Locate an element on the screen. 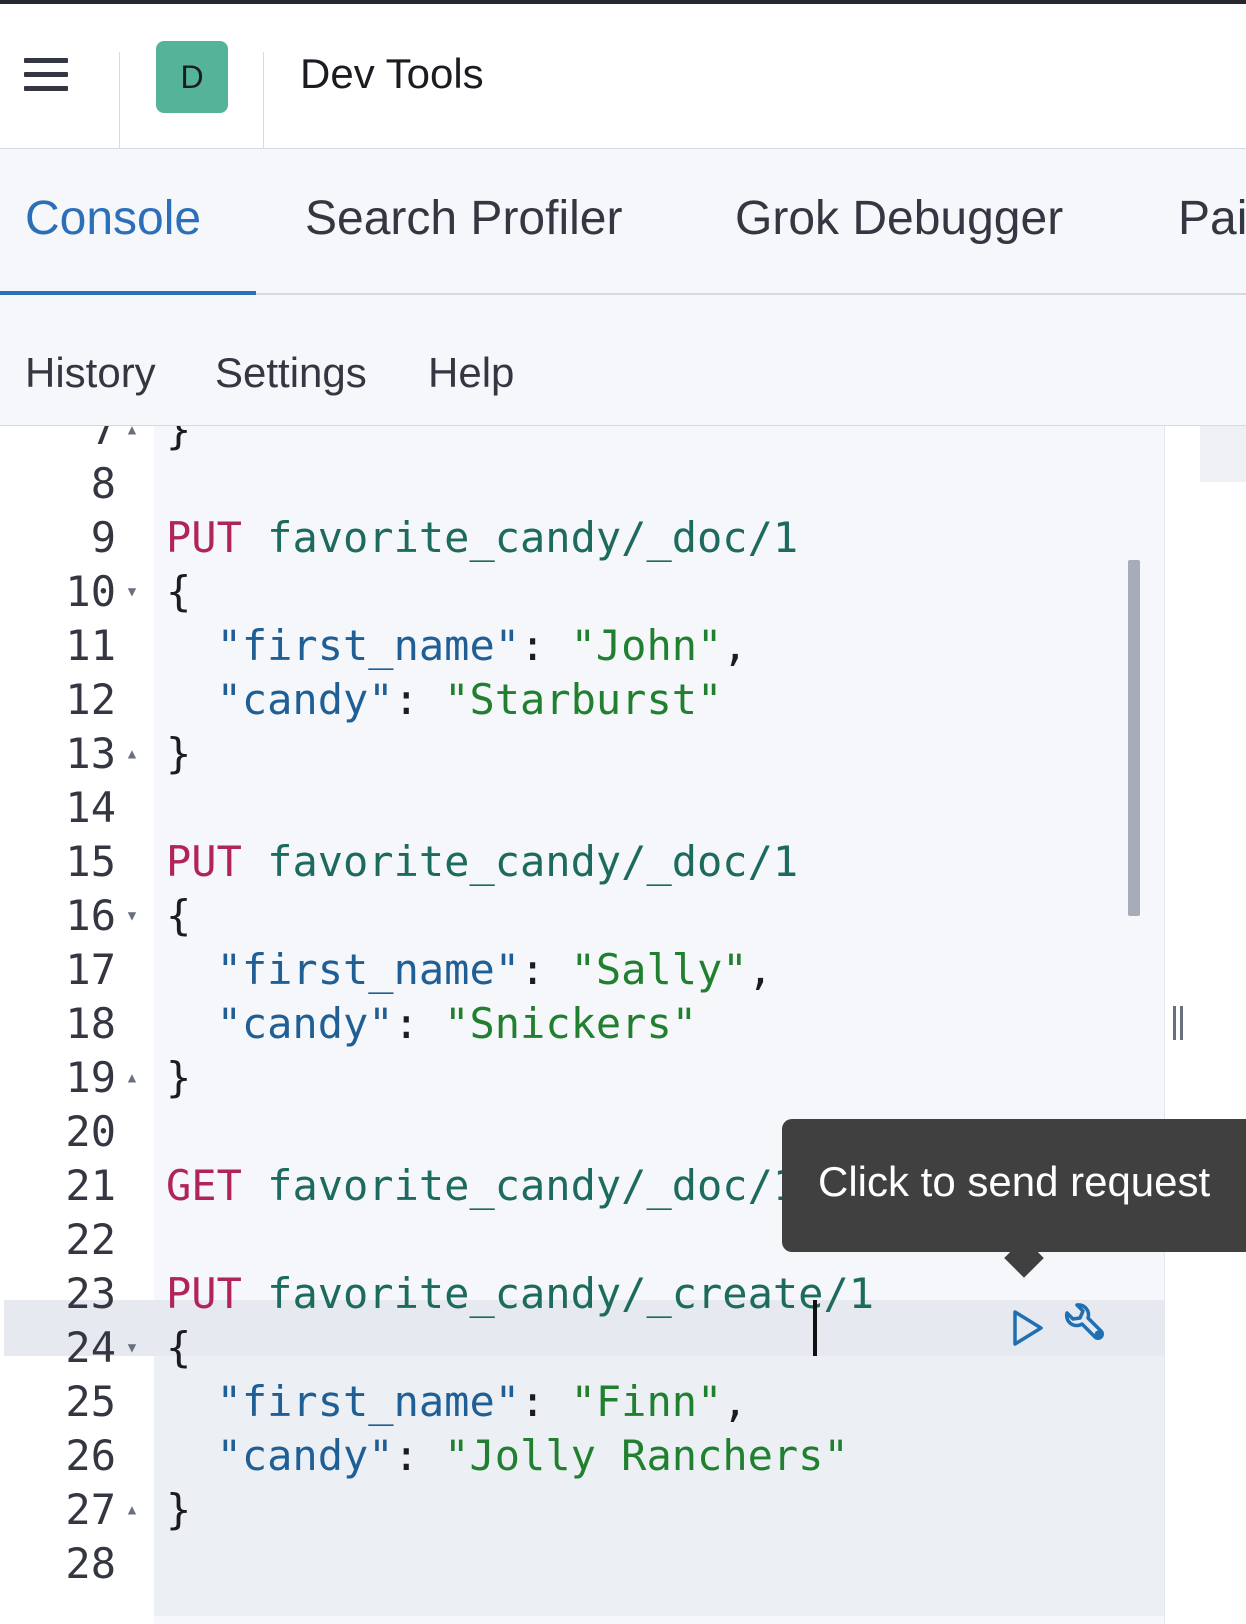 This screenshot has width=1246, height=1624. code-text: "candy": "Starburst" is located at coordinates (469, 699).